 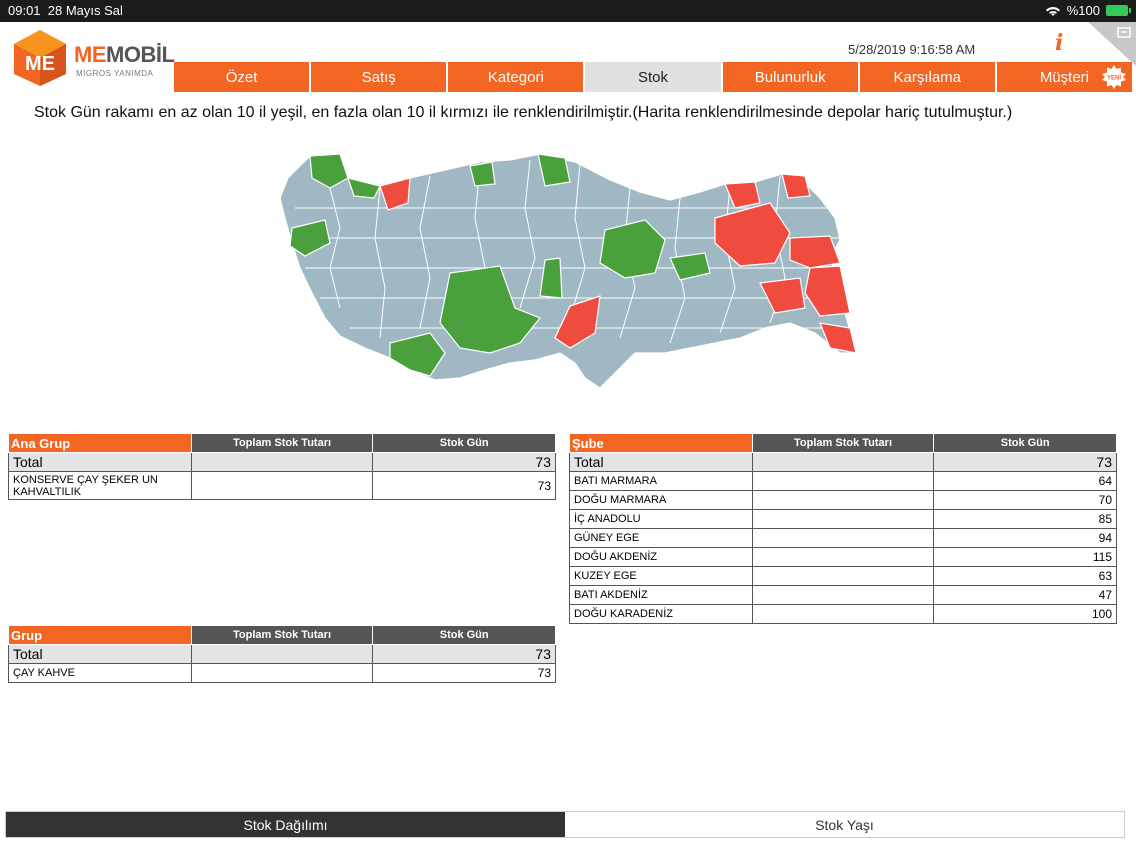 I want to click on tab-stok-yasi: Stok Yaşı, so click(x=844, y=824).